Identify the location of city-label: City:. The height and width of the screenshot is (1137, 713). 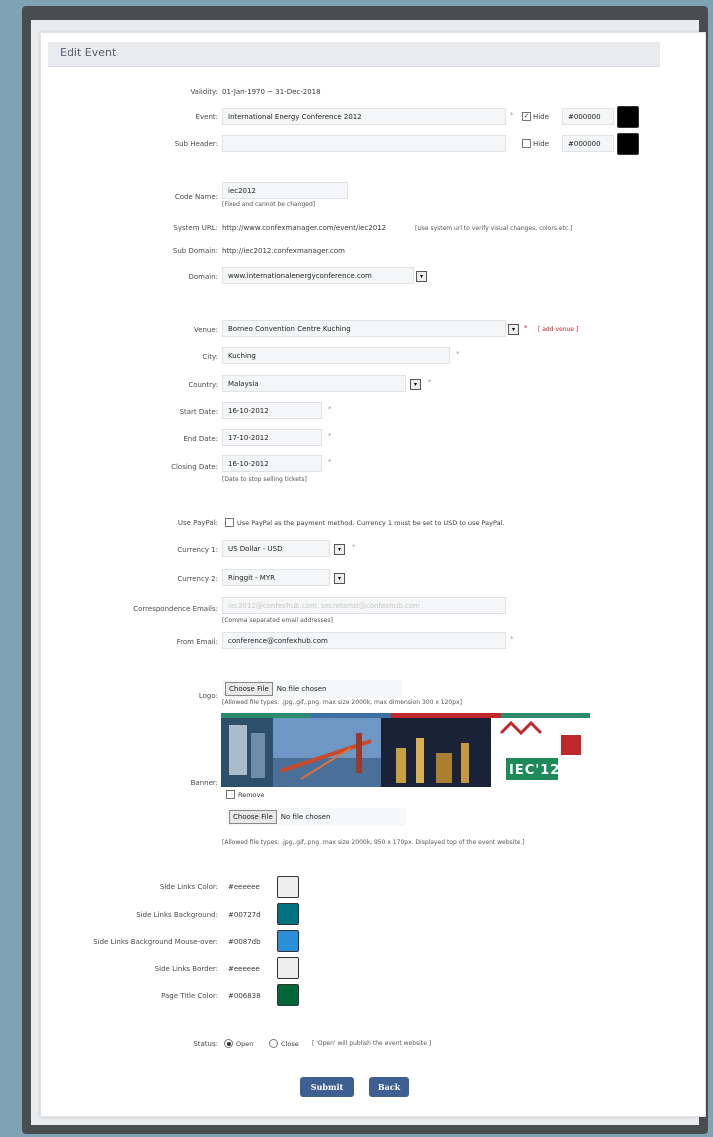
(210, 357).